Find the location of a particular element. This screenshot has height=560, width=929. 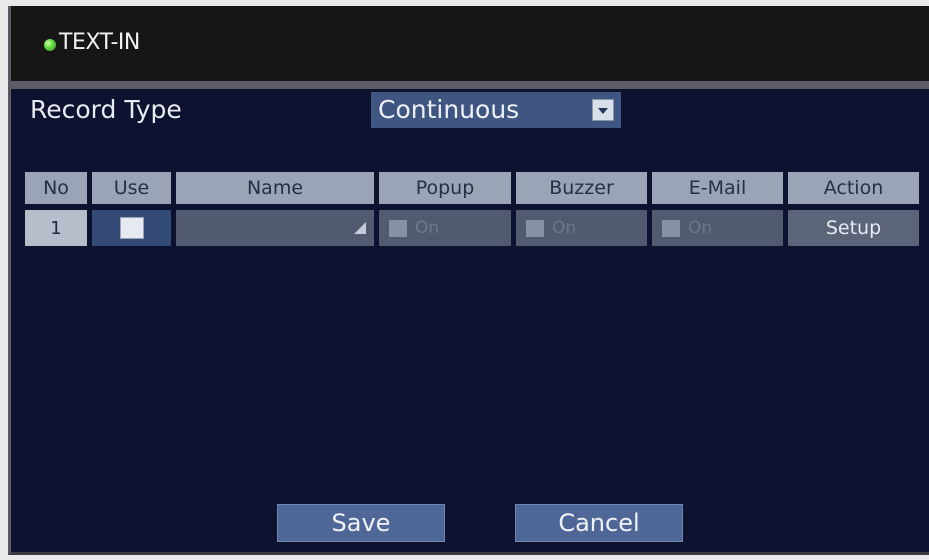

email-checkbox is located at coordinates (671, 228).